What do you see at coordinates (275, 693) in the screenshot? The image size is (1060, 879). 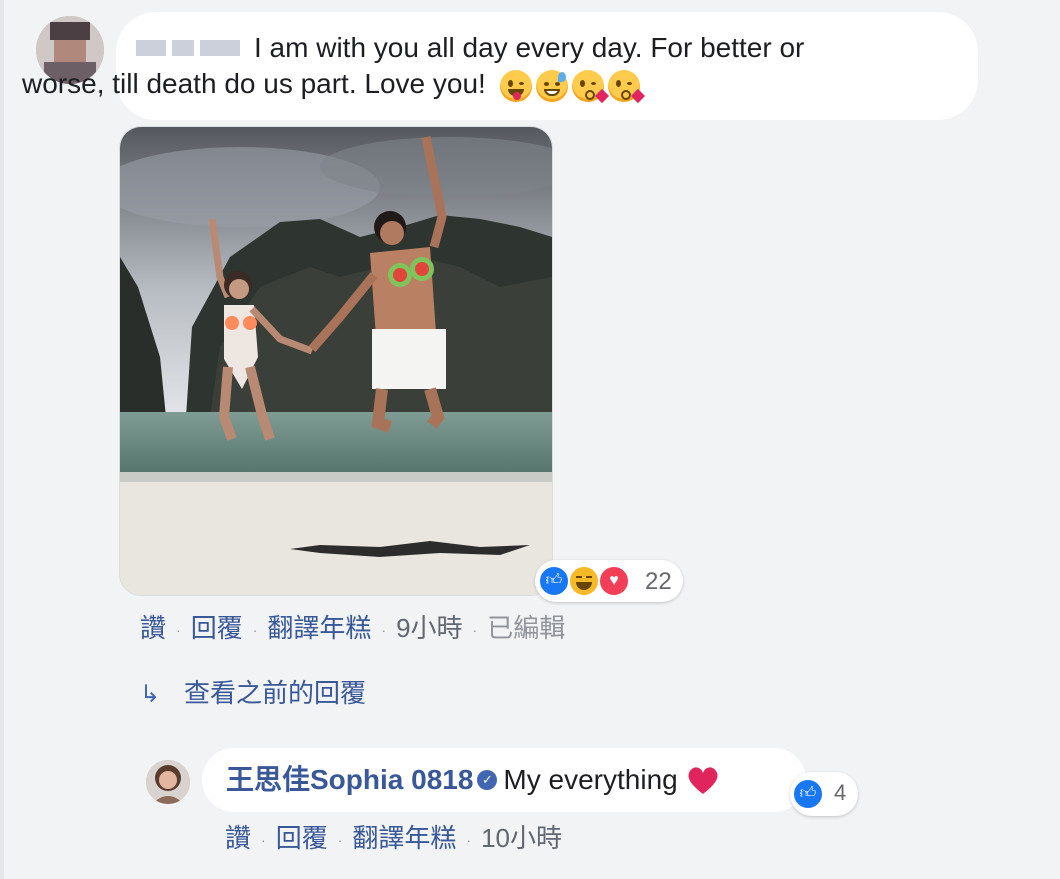 I see `view-previous-replies-label: 查看之前的回覆` at bounding box center [275, 693].